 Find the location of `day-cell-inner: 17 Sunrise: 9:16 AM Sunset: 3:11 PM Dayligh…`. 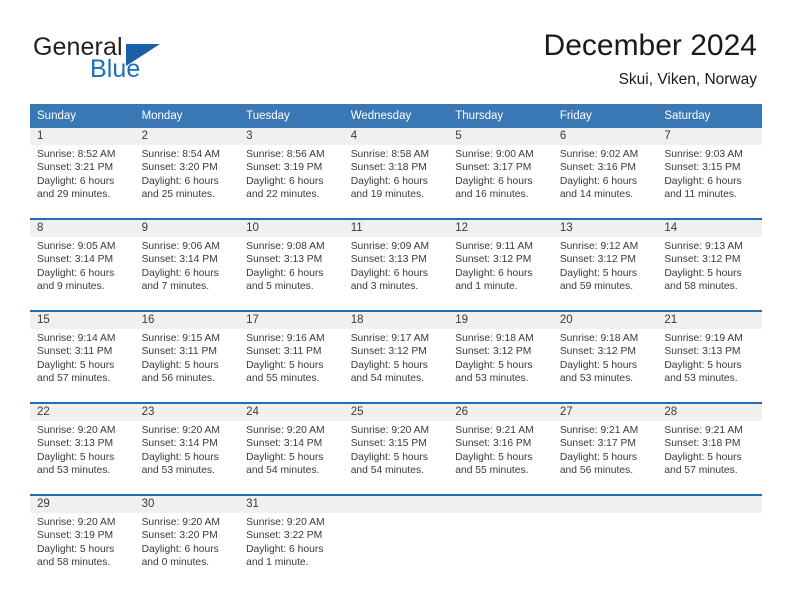

day-cell-inner: 17 Sunrise: 9:16 AM Sunset: 3:11 PM Dayligh… is located at coordinates (291, 357).